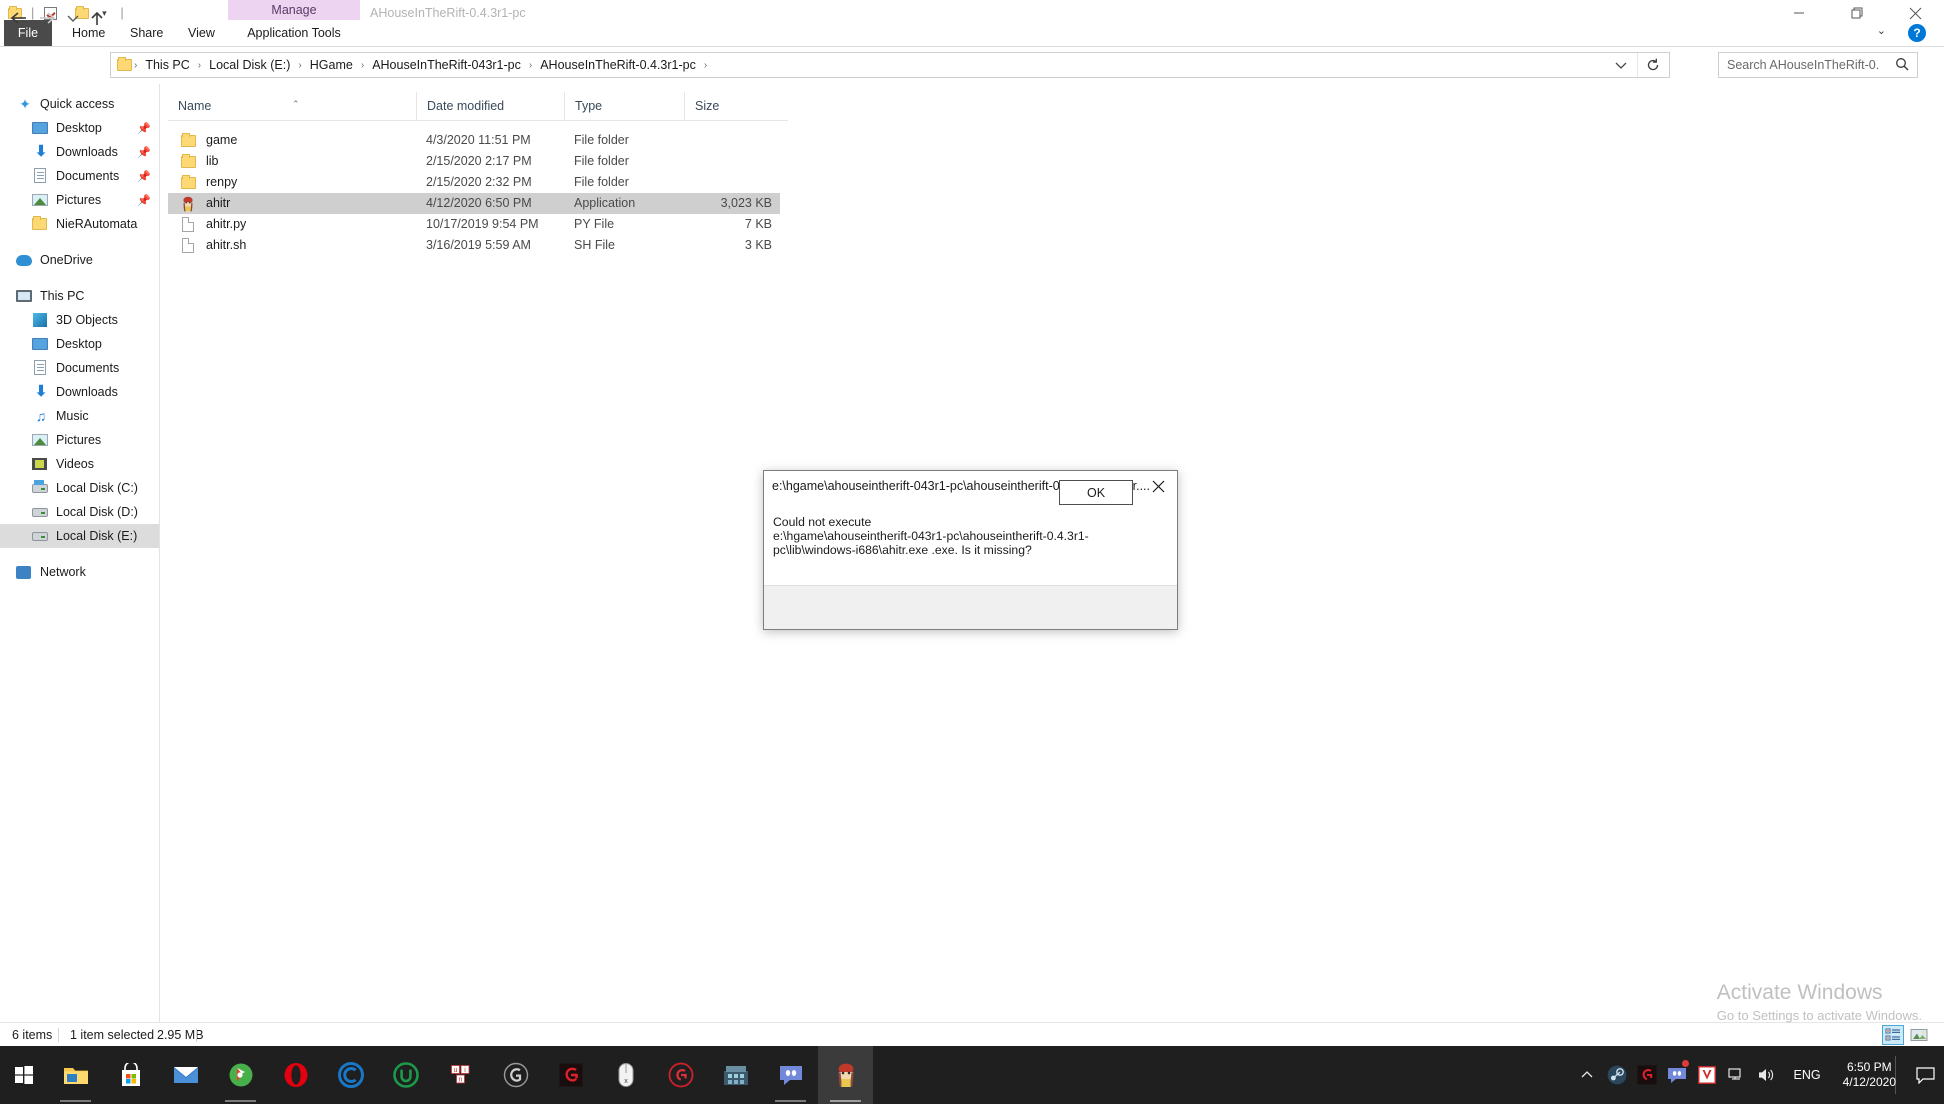 The image size is (1944, 1104). I want to click on back-button, so click(19, 18).